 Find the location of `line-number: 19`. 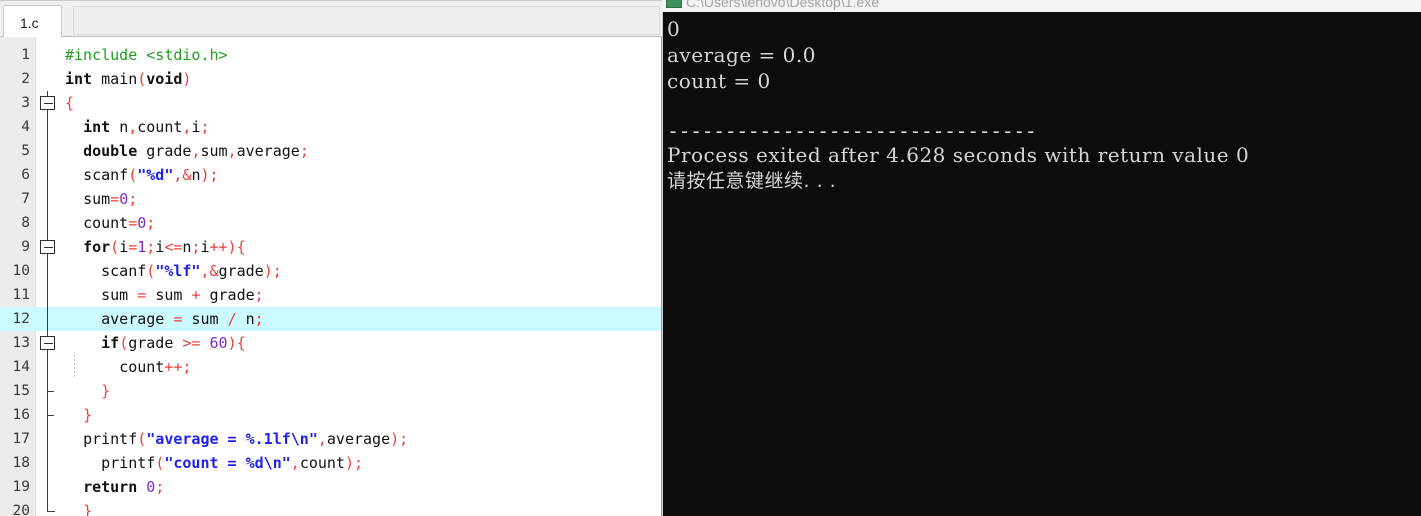

line-number: 19 is located at coordinates (21, 487).